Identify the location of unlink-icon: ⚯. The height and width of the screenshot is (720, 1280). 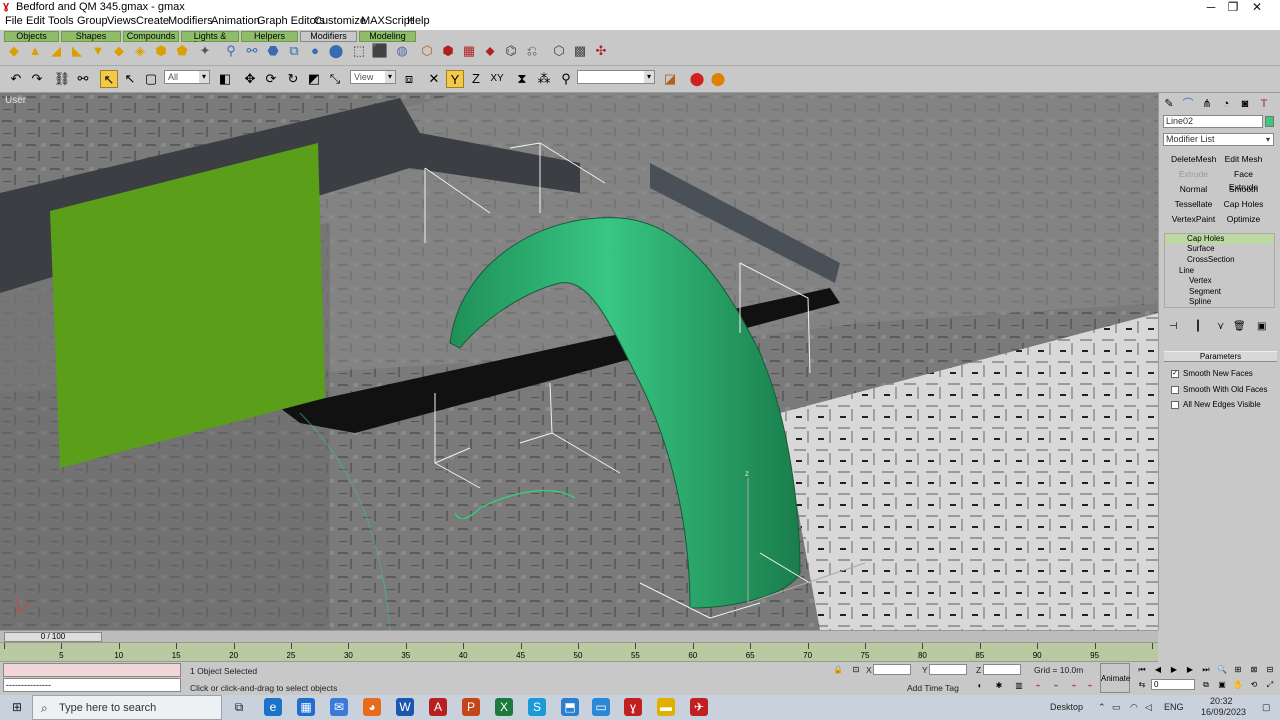
(83, 79).